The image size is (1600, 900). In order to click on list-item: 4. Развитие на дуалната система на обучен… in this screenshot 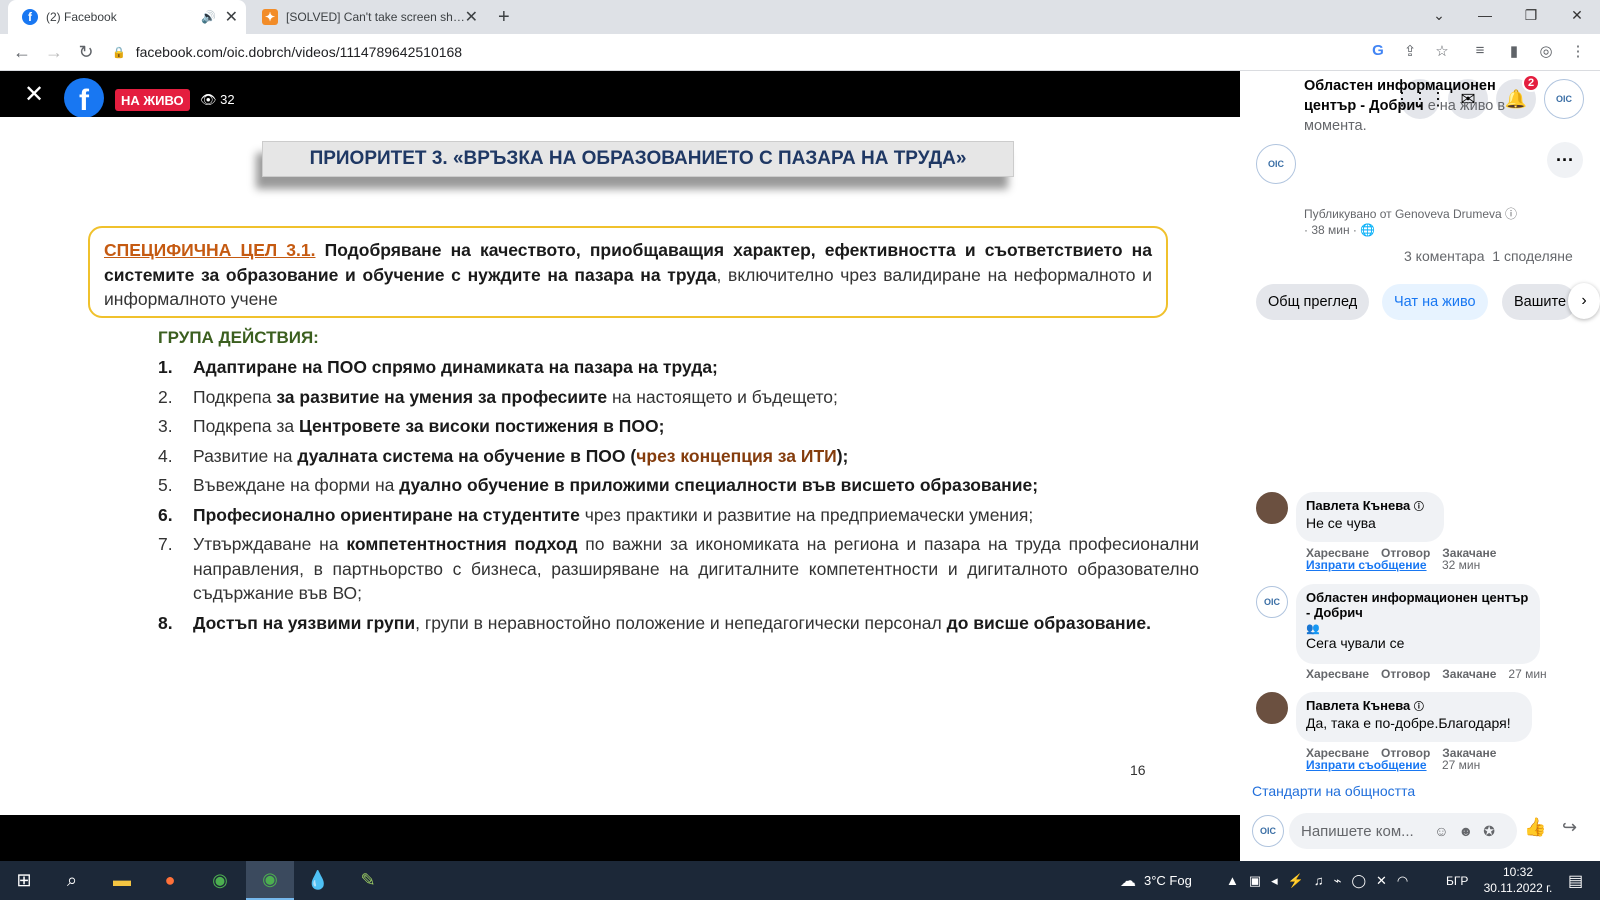, I will do `click(678, 456)`.